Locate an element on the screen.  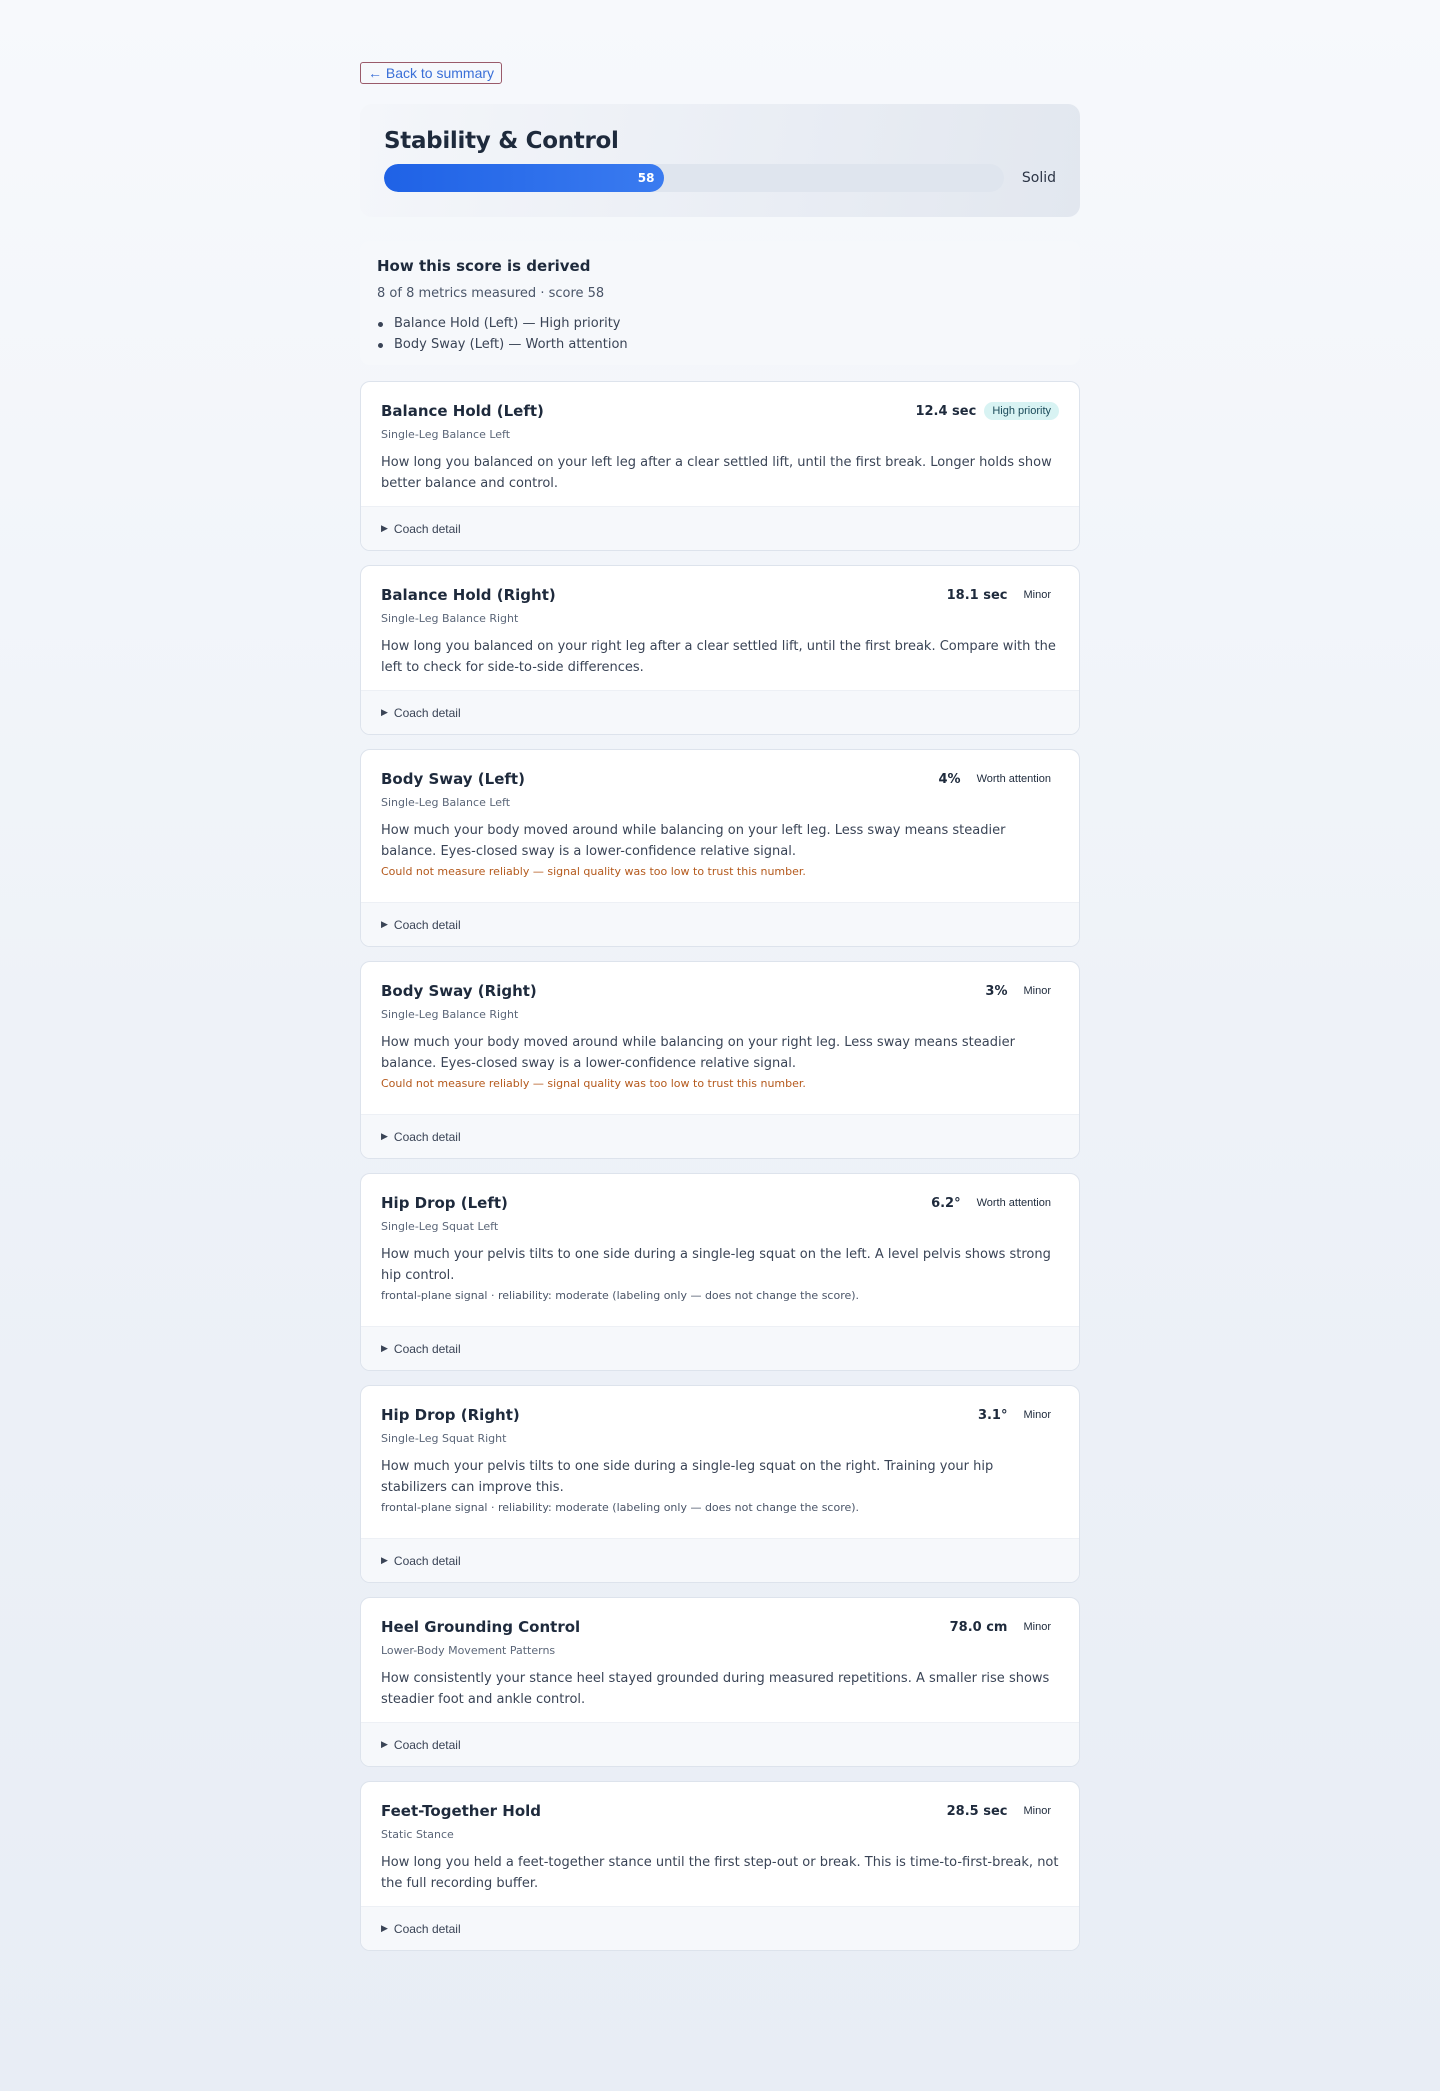
metric-source: Lower-Body Movement Patterns is located at coordinates (468, 1650).